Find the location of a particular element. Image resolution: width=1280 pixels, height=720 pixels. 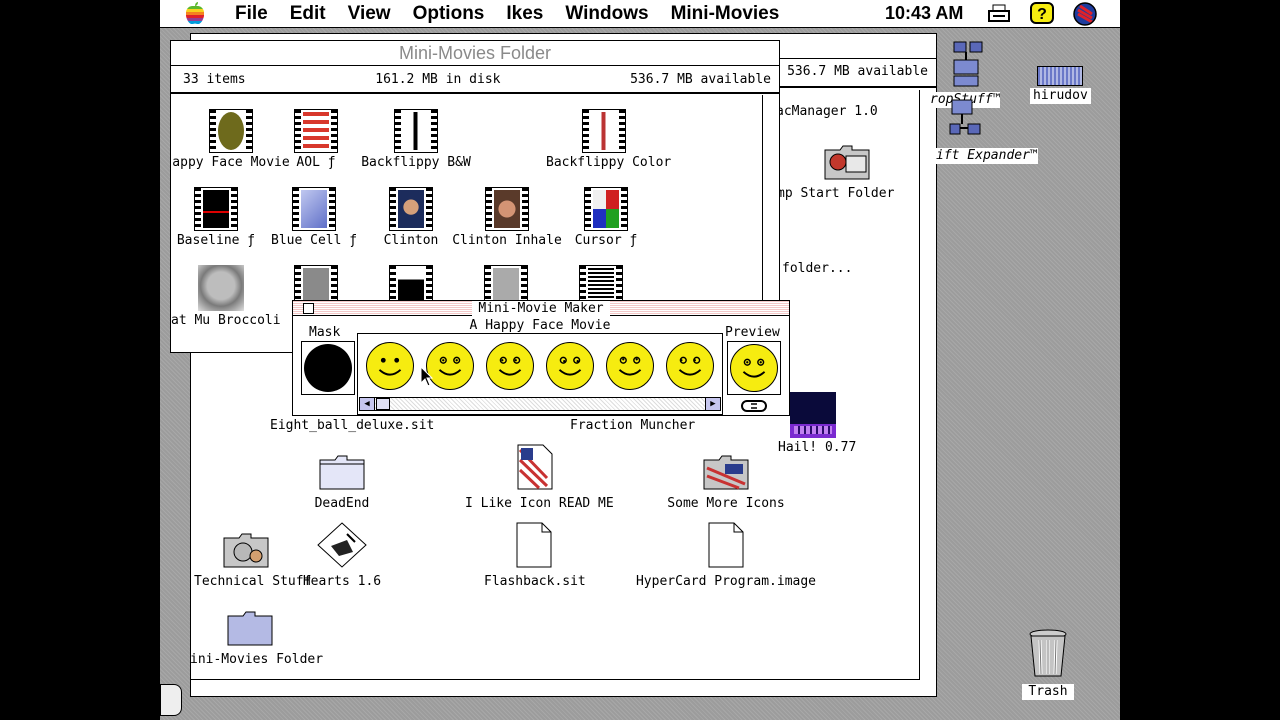

back-icon-acmanager: acManager 1.0 is located at coordinates (827, 111).